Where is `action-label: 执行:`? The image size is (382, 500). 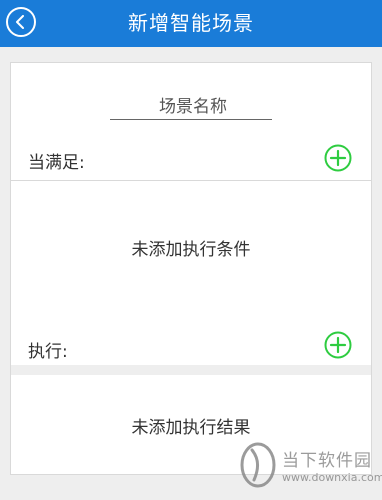
action-label: 执行: is located at coordinates (48, 352).